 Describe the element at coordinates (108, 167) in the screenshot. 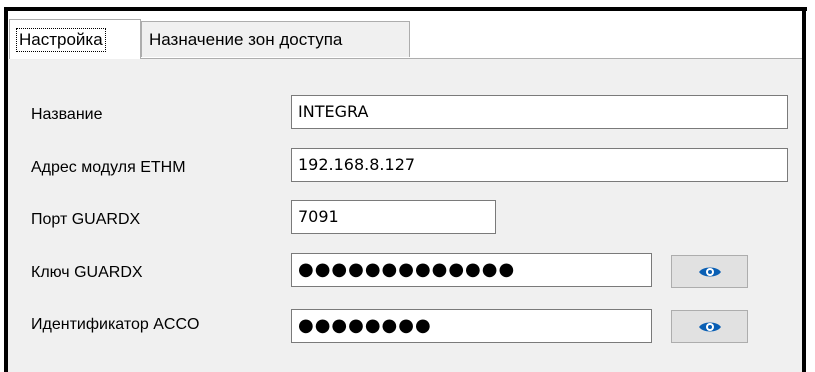

I see `address-label: Адрес модуля ETHM` at that location.